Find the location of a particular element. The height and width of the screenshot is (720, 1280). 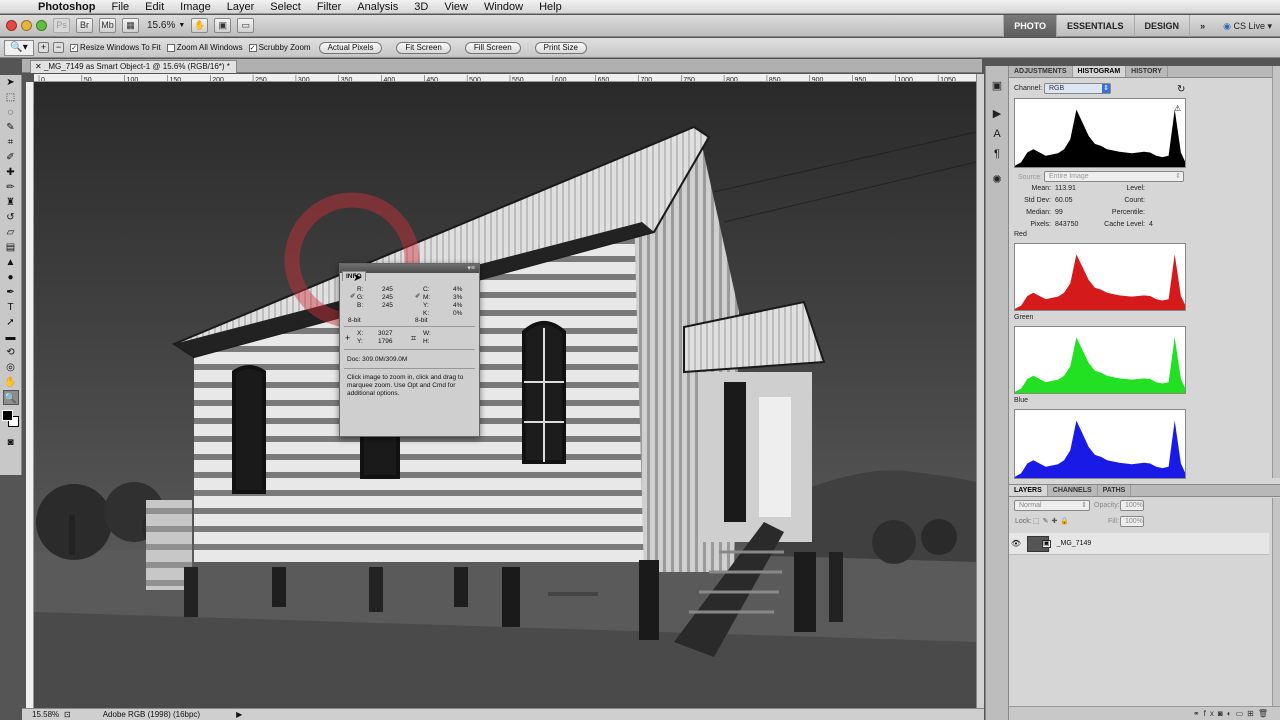

move-tool-icon: ➤ is located at coordinates (11, 82).